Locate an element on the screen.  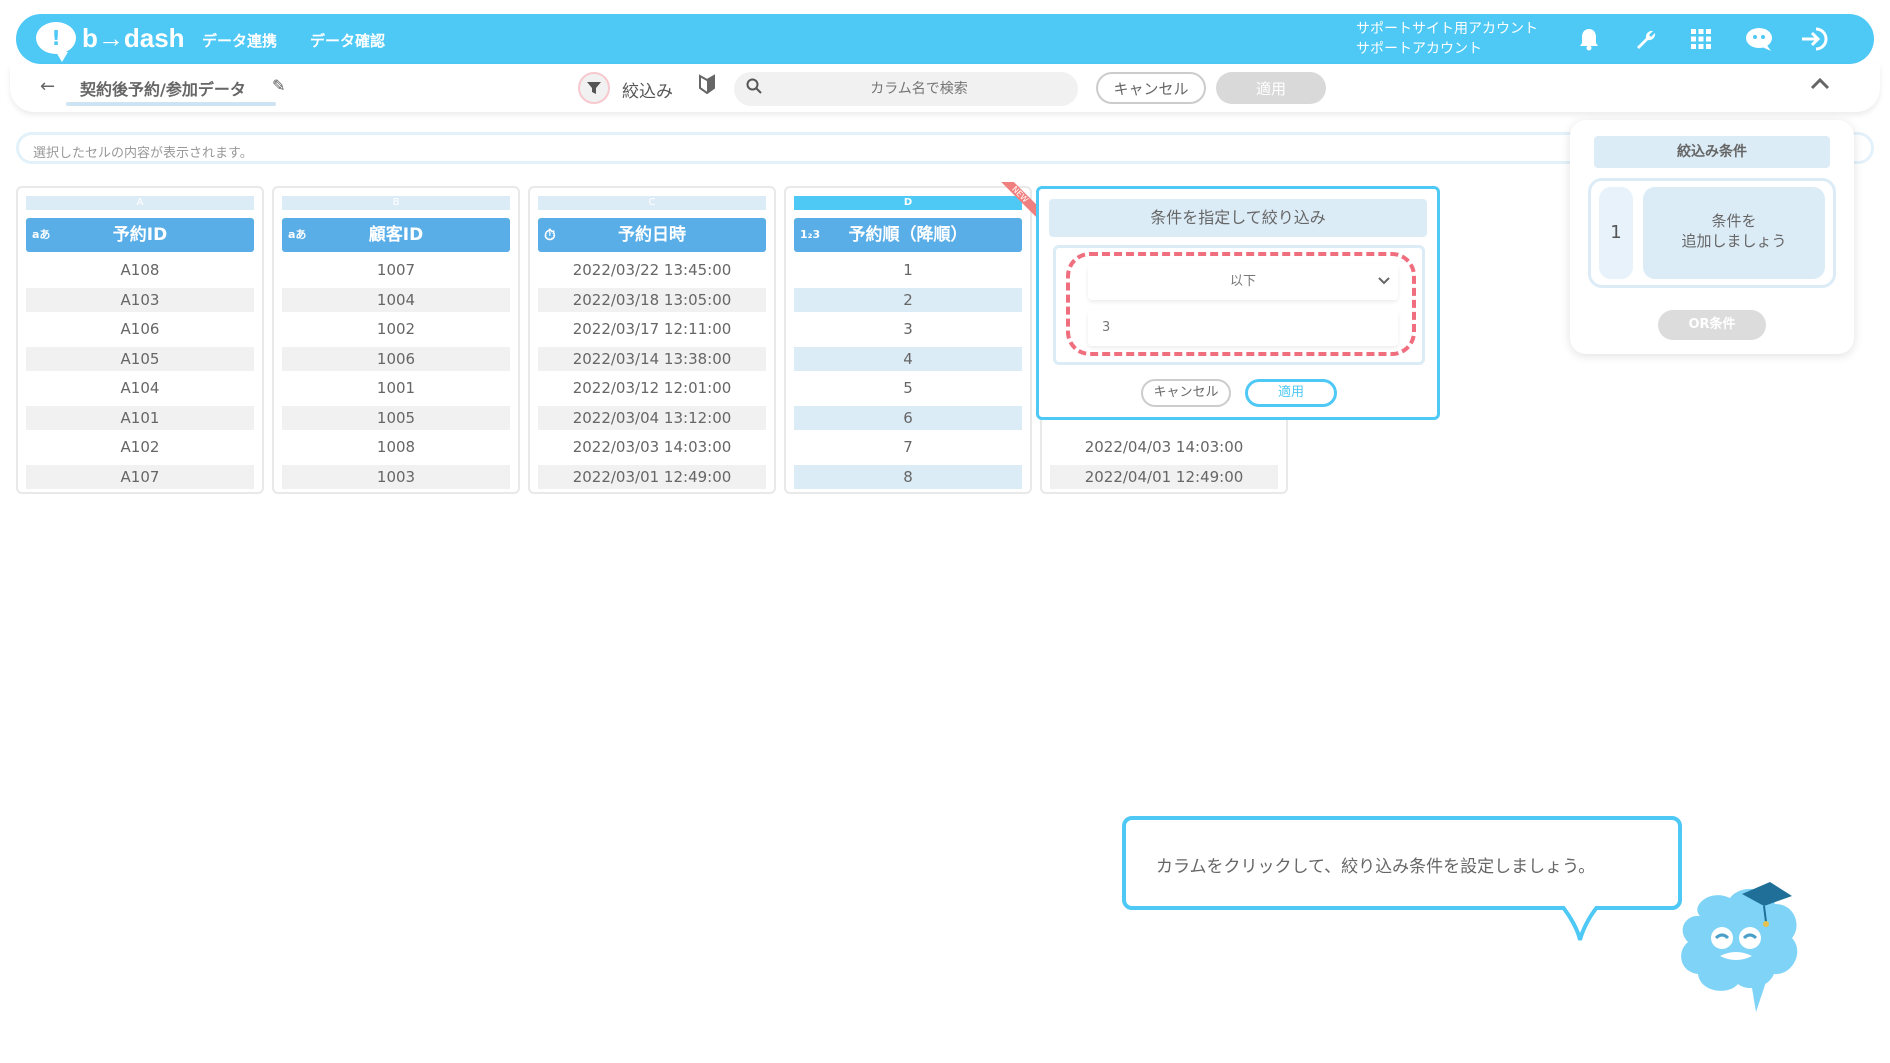
table-cell: 1 is located at coordinates (908, 270).